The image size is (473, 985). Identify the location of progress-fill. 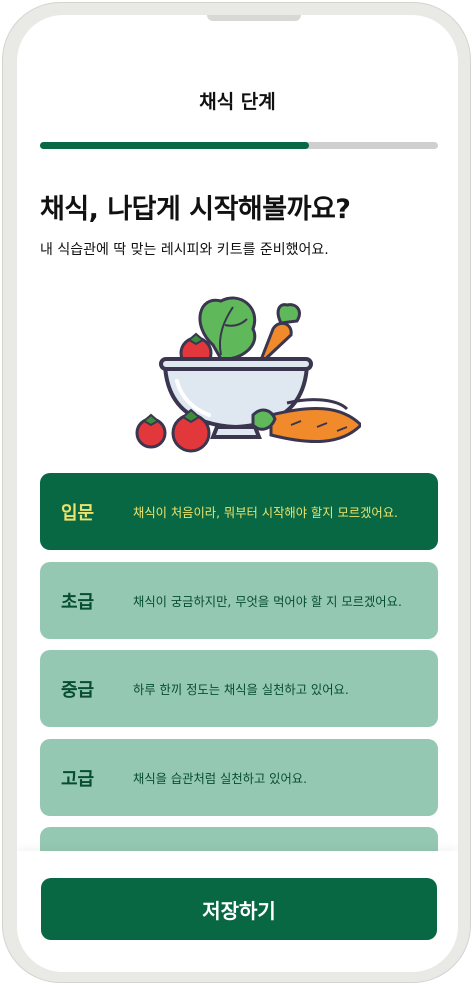
(175, 145).